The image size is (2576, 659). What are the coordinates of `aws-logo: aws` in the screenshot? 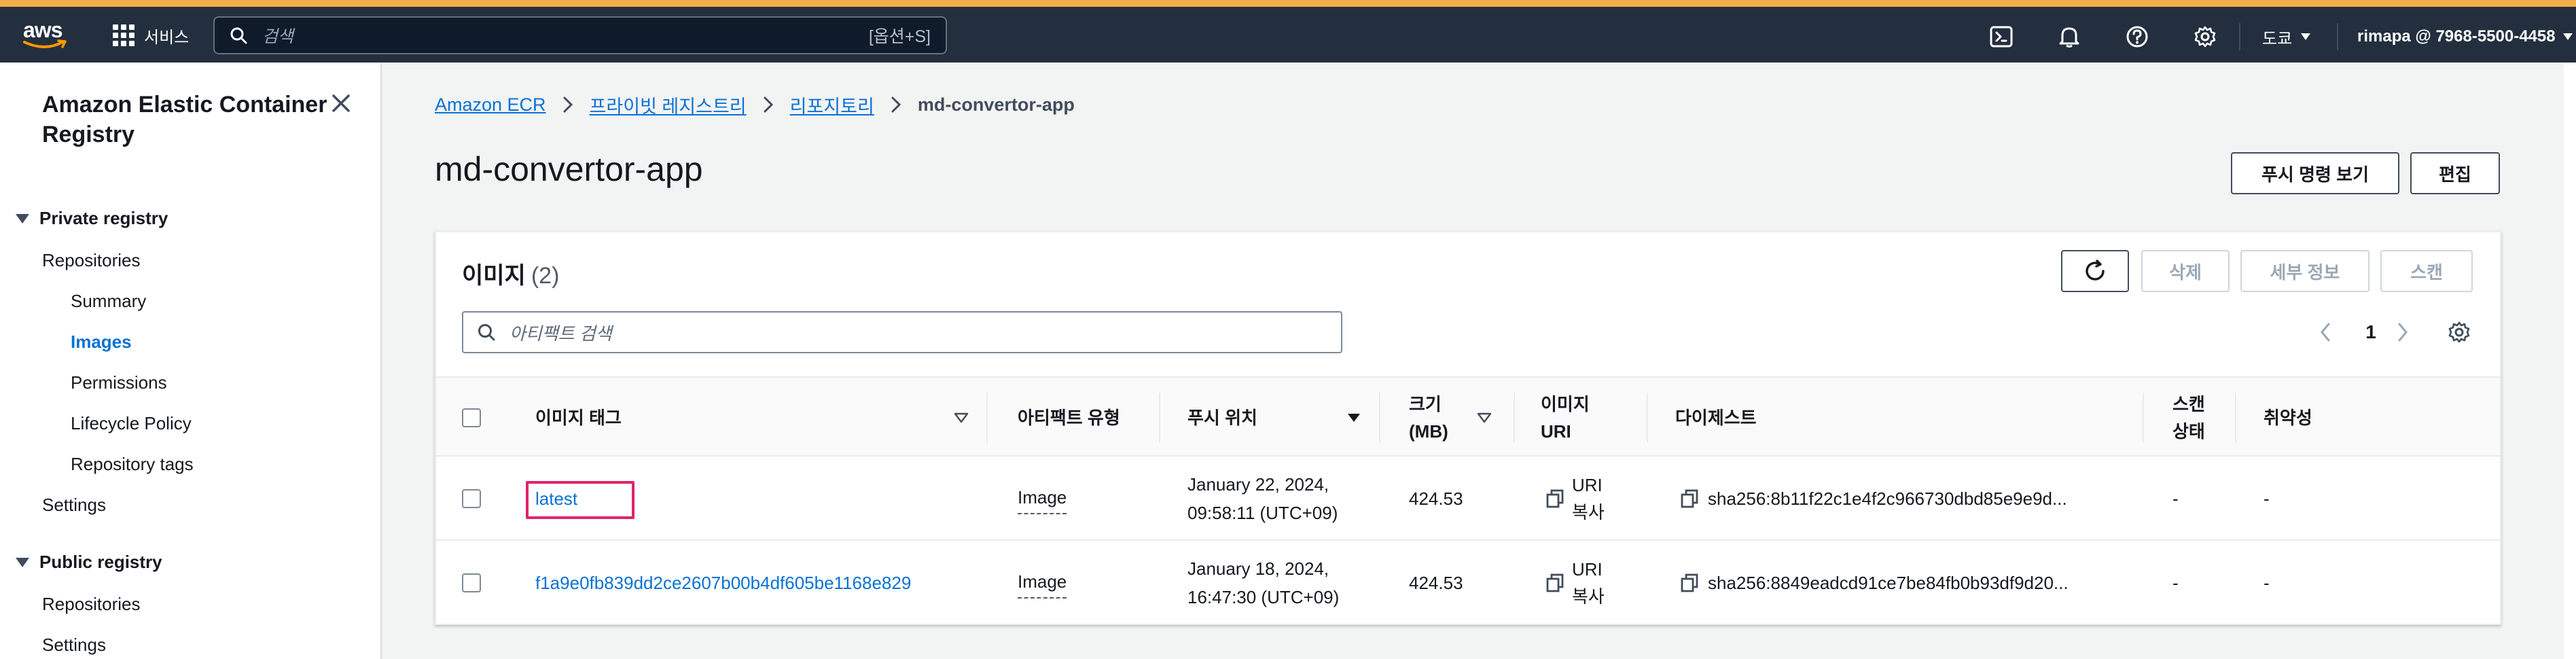 It's located at (47, 36).